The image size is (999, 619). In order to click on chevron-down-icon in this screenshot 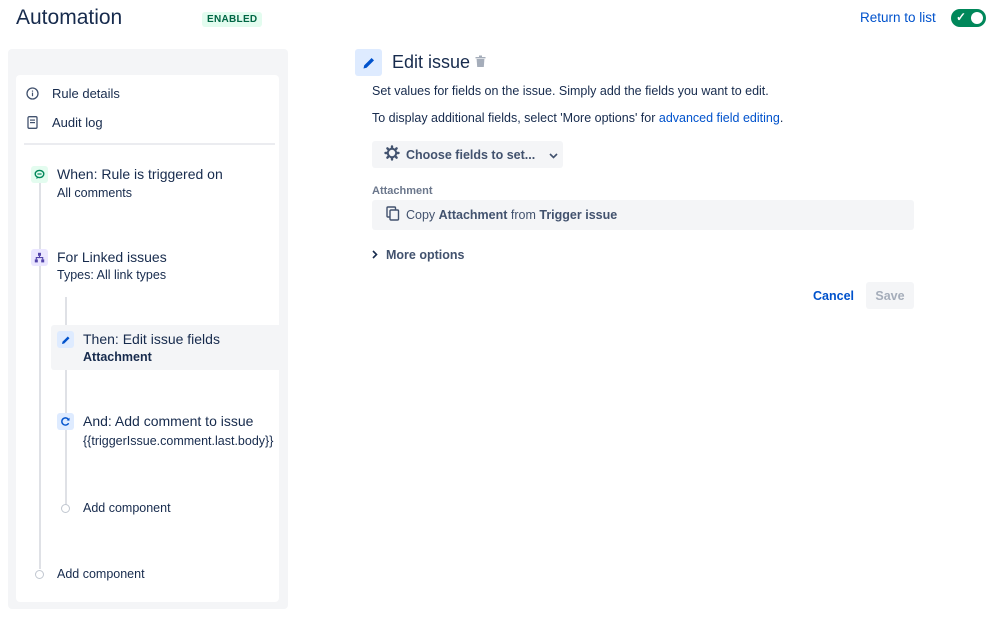, I will do `click(553, 155)`.